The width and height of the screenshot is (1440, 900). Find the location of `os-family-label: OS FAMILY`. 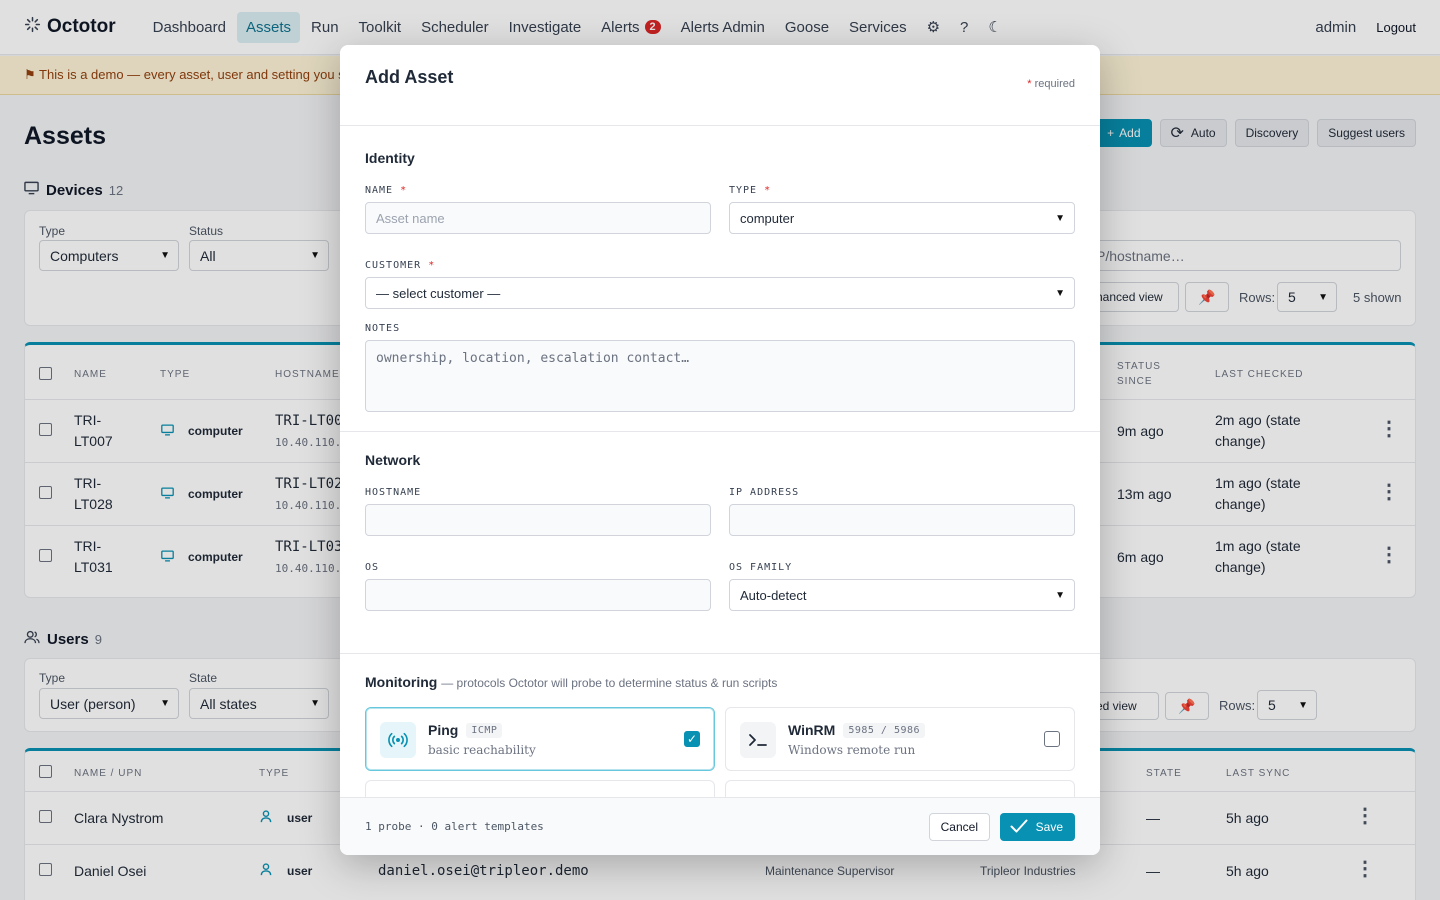

os-family-label: OS FAMILY is located at coordinates (761, 567).